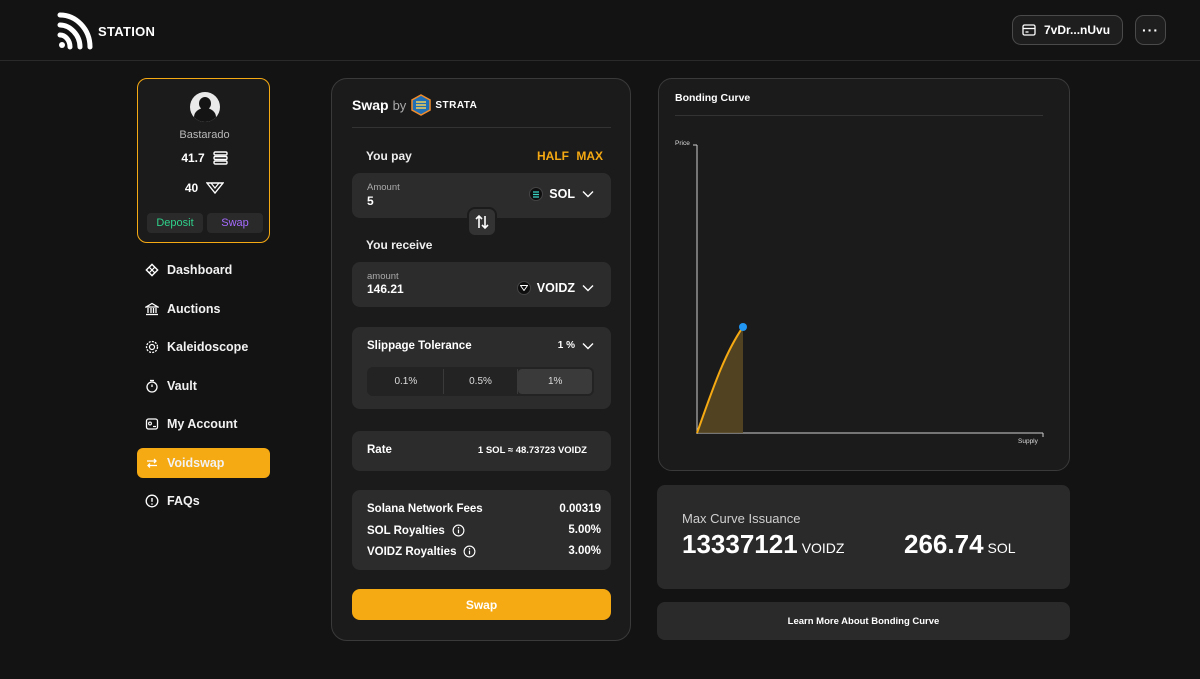 This screenshot has width=1200, height=679. What do you see at coordinates (175, 223) in the screenshot?
I see `deposit-button: Deposit` at bounding box center [175, 223].